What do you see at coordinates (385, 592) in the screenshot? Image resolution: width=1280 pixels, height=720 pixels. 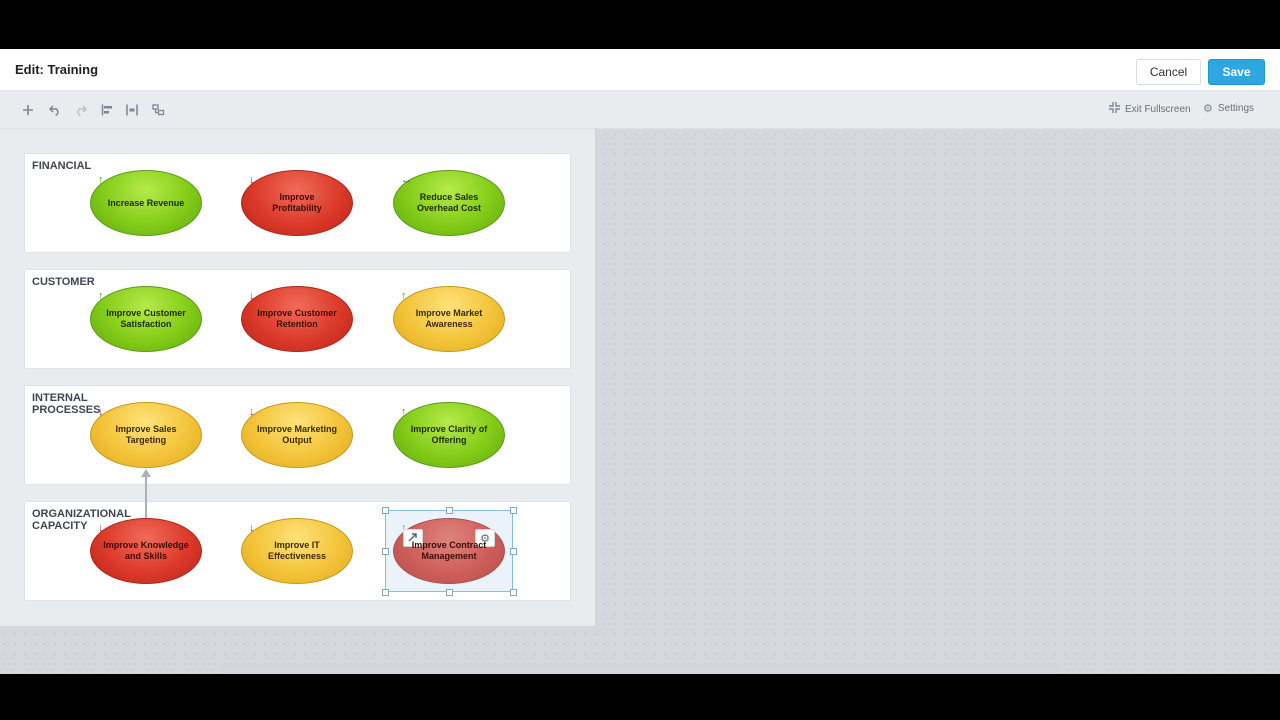 I see `resize-handle-sw` at bounding box center [385, 592].